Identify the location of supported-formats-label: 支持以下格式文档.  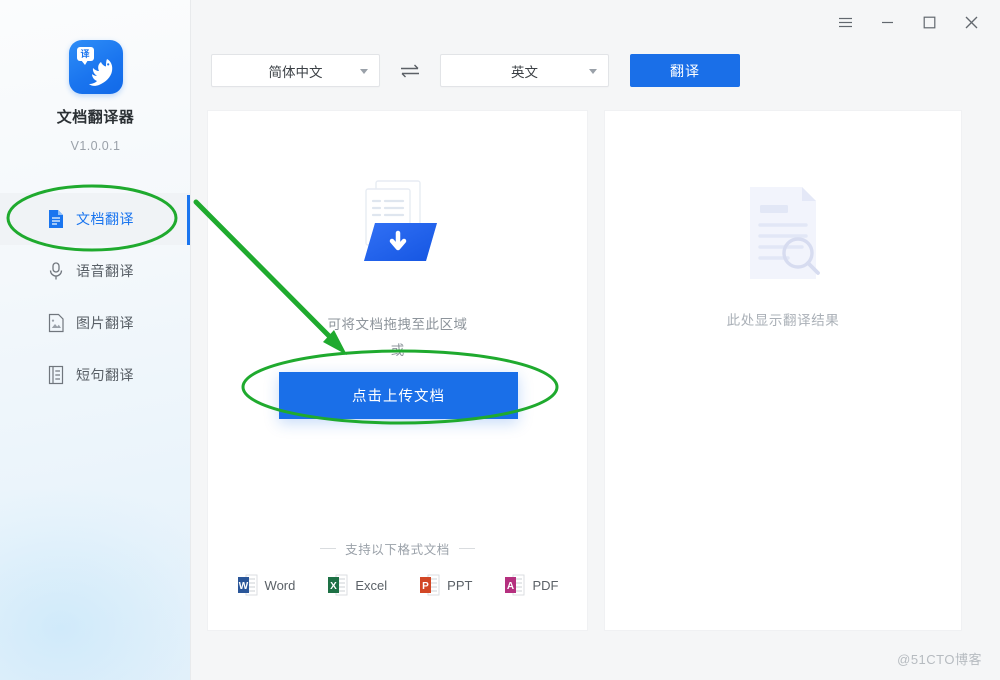
(397, 550).